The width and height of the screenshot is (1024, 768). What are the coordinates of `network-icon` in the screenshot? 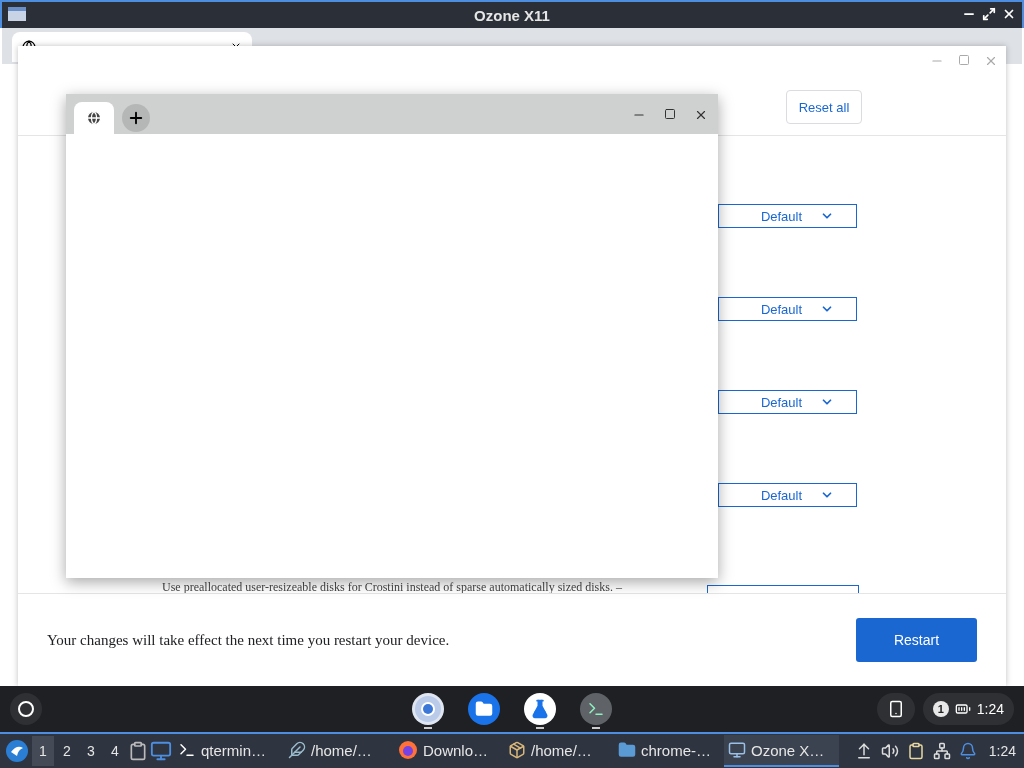 It's located at (941, 751).